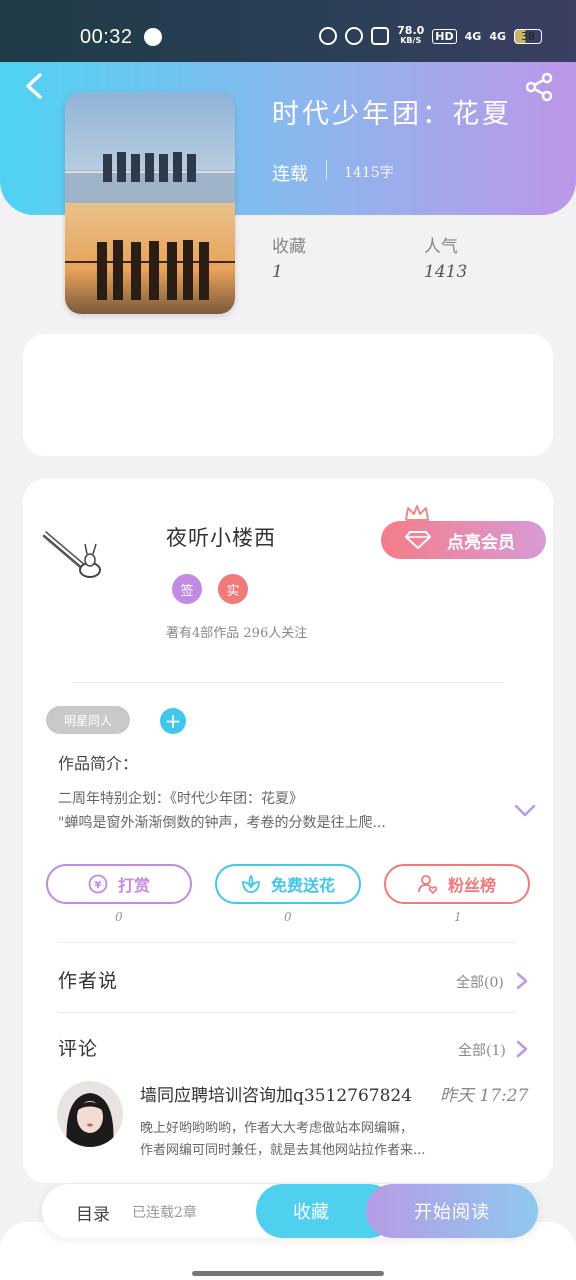 Image resolution: width=576 pixels, height=1280 pixels. I want to click on signal-icon-2: 4G, so click(497, 36).